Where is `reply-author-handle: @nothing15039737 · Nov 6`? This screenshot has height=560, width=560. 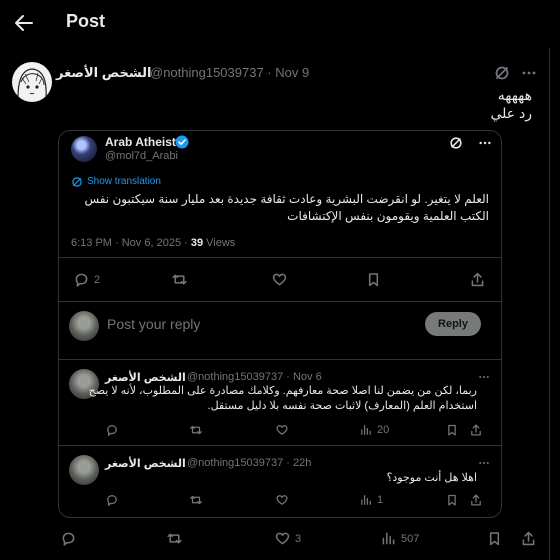 reply-author-handle: @nothing15039737 · Nov 6 is located at coordinates (254, 377).